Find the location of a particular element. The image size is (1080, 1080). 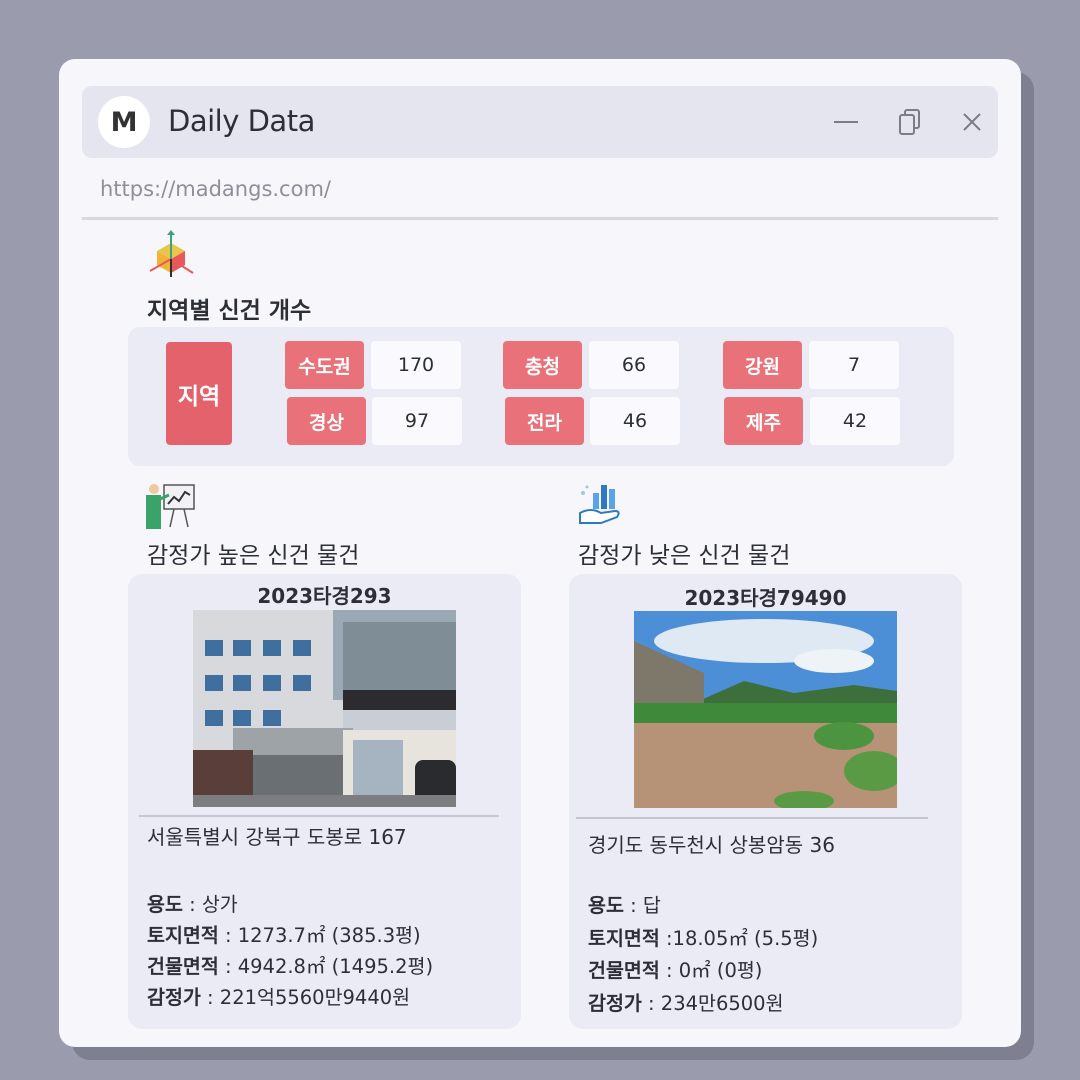

building-area-value: : 0㎡ (0평) is located at coordinates (711, 970).